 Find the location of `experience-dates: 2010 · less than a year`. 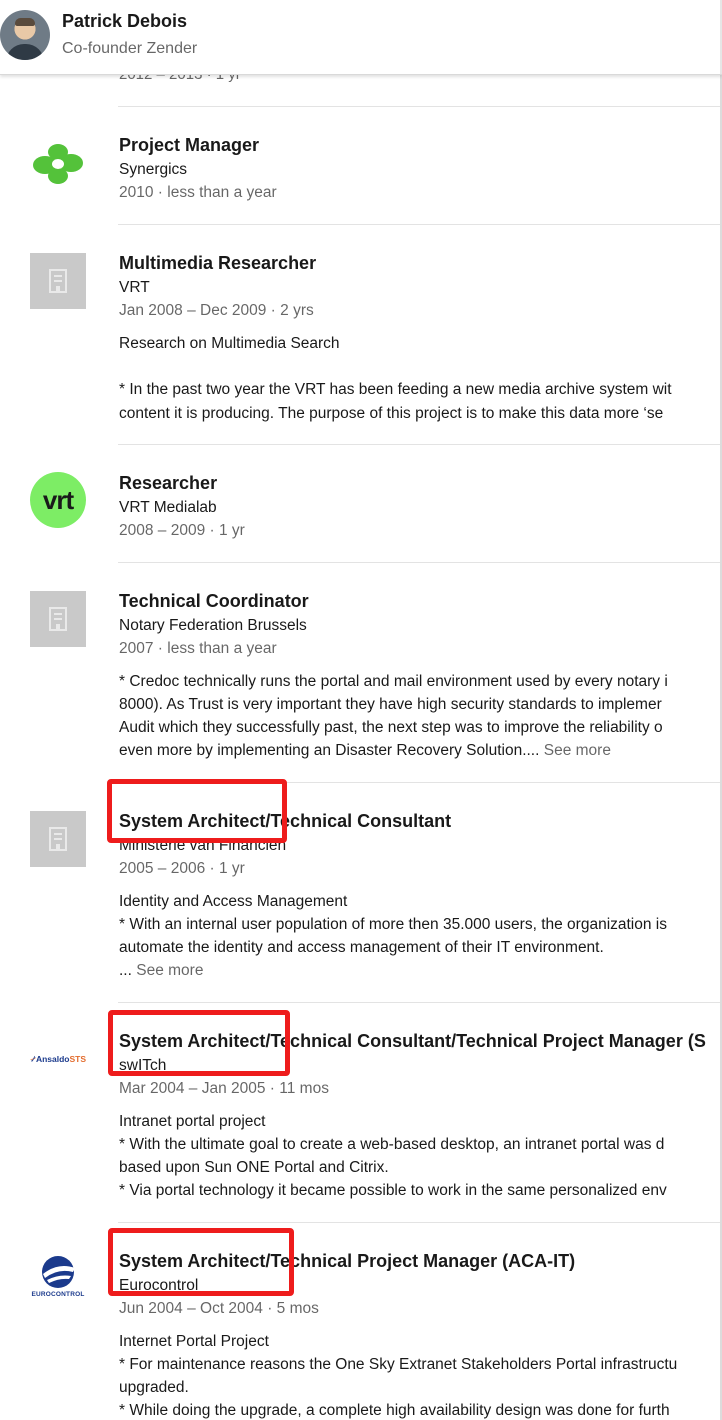

experience-dates: 2010 · less than a year is located at coordinates (198, 192).